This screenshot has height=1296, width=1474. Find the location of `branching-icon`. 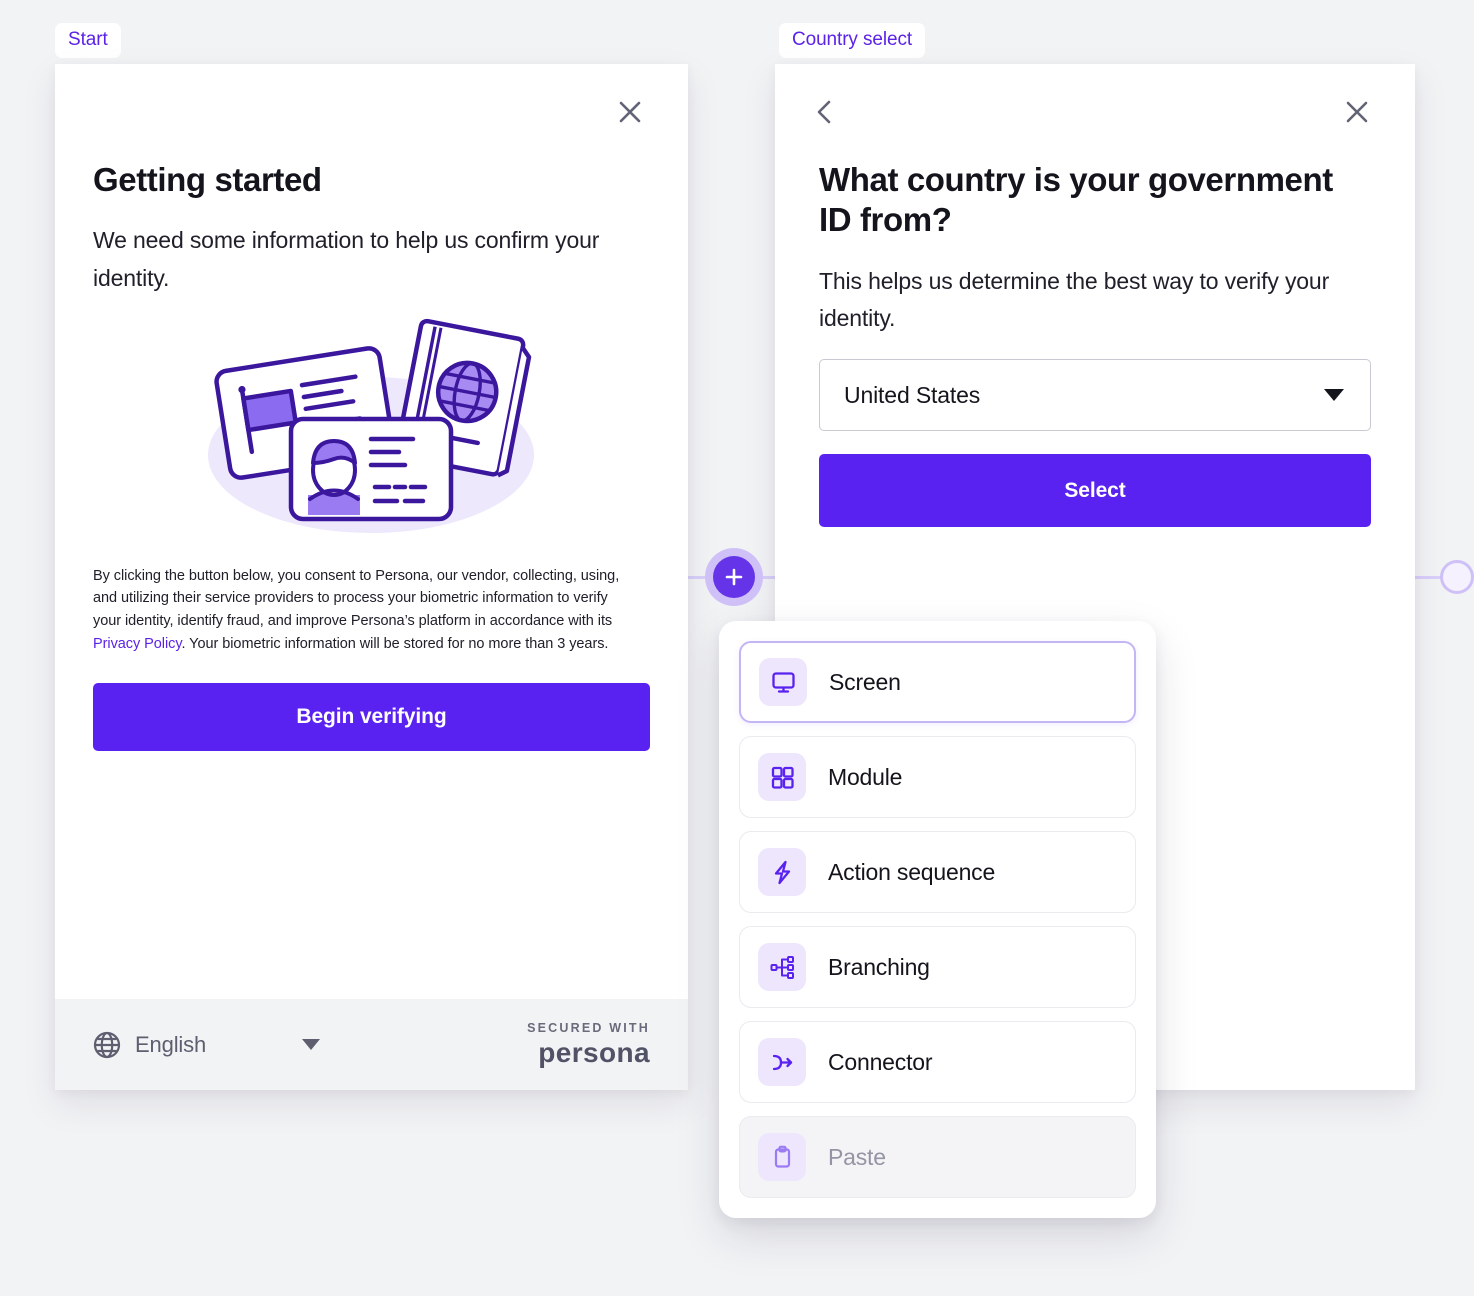

branching-icon is located at coordinates (782, 967).